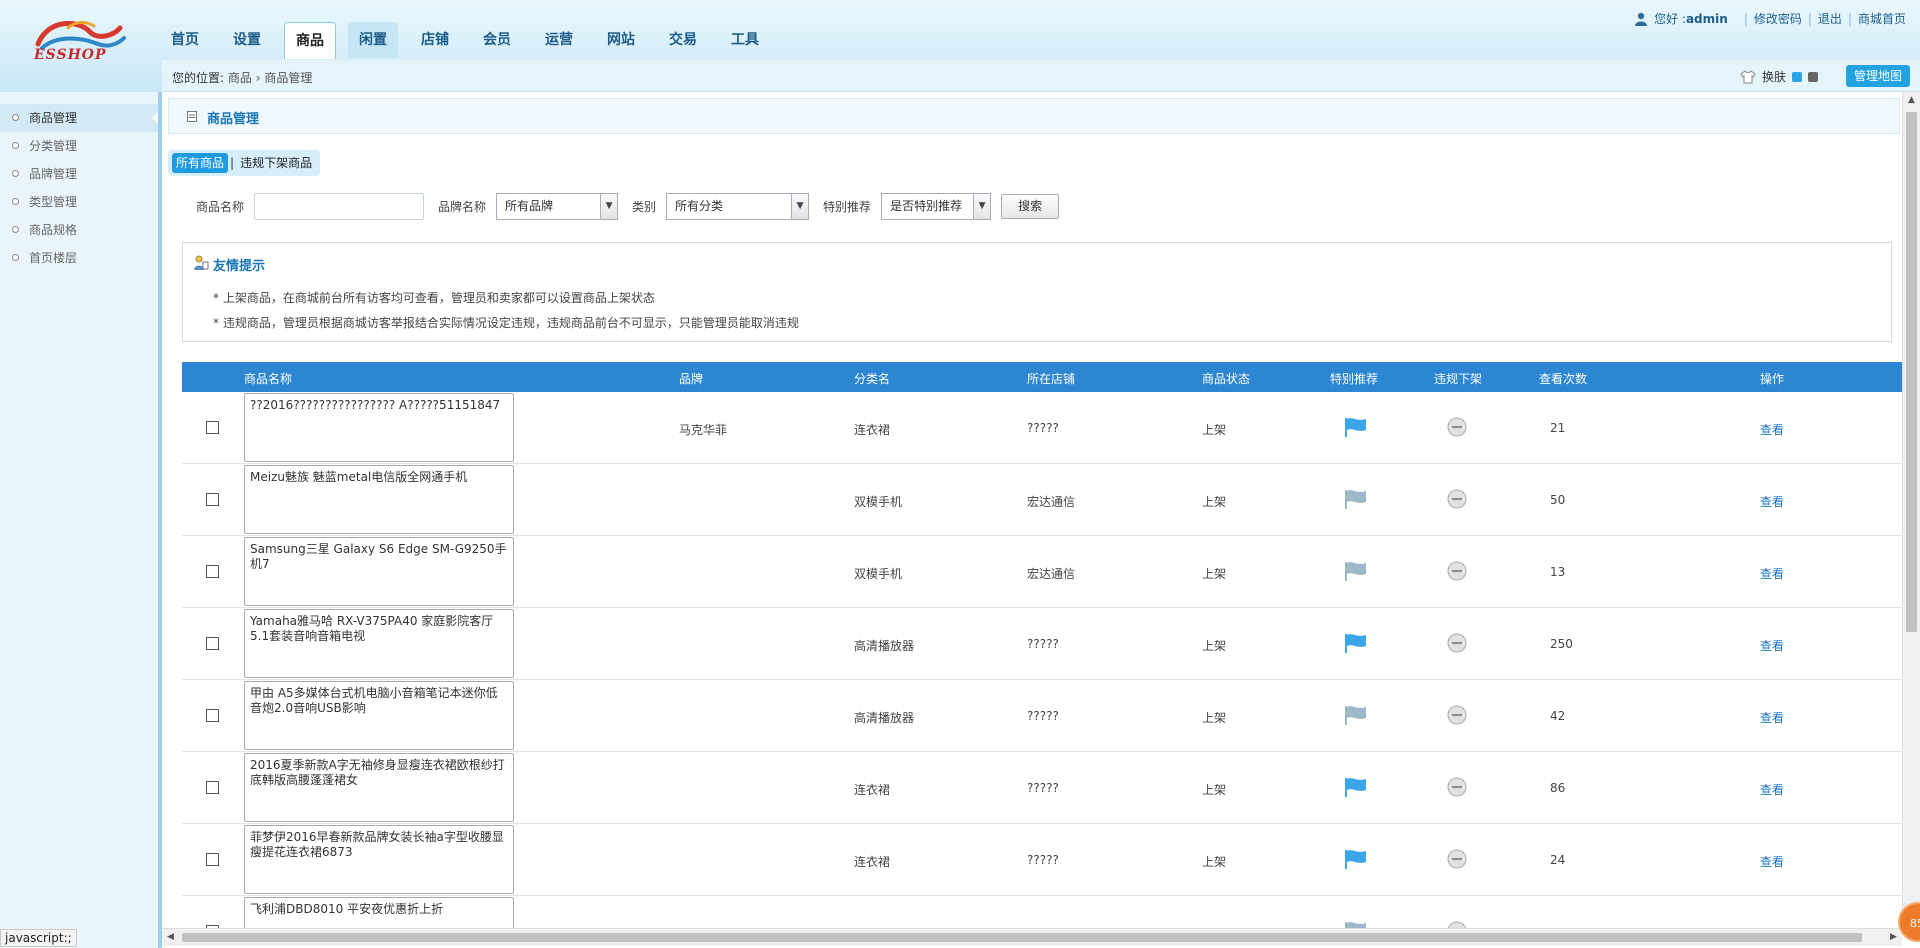 The height and width of the screenshot is (948, 1920). I want to click on category-select: 所有分类 ▼, so click(738, 206).